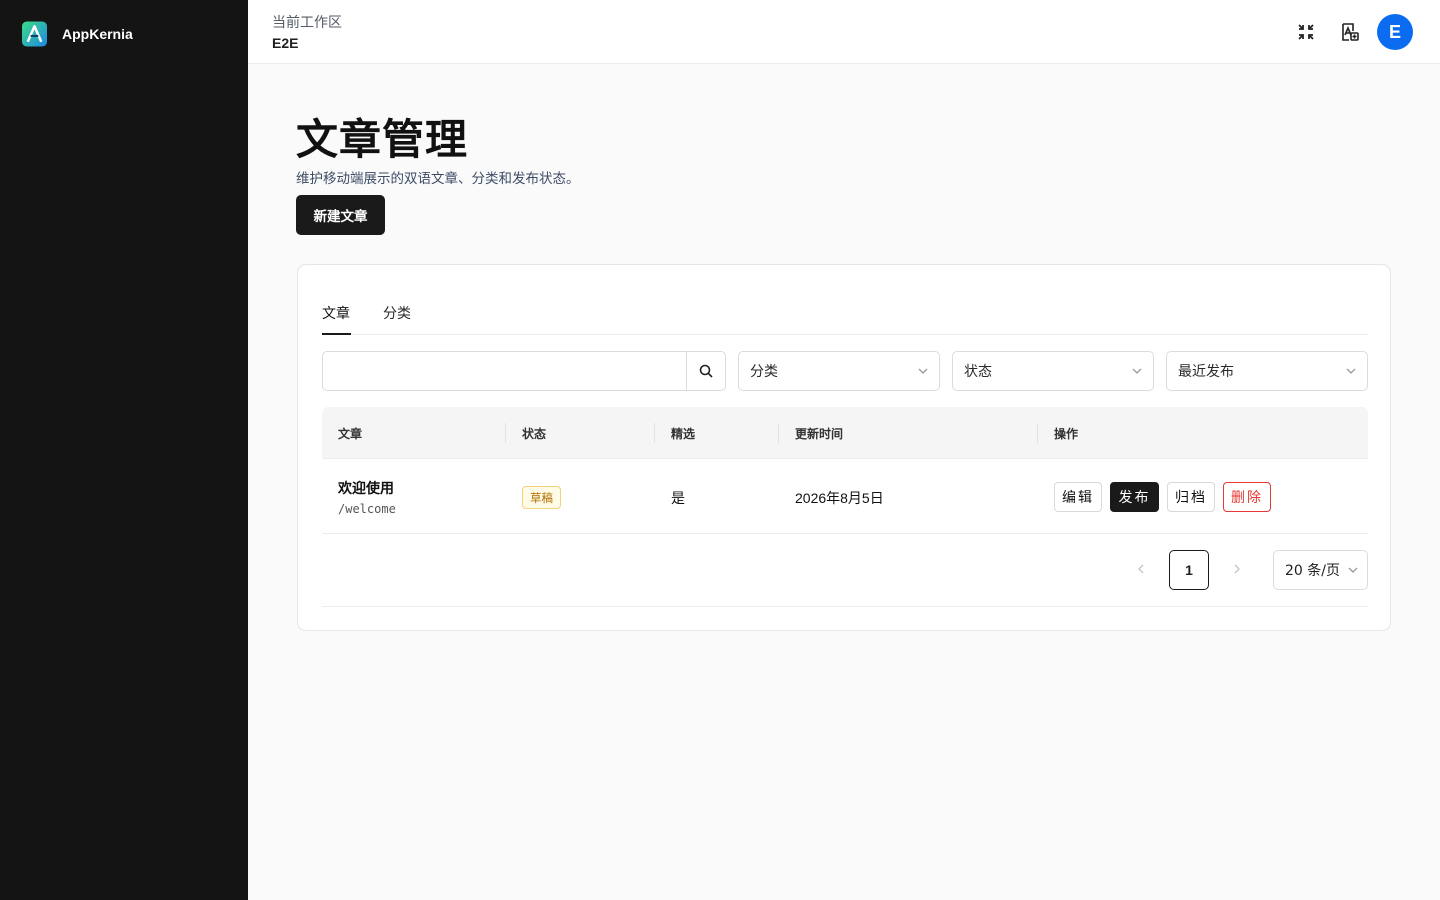 The width and height of the screenshot is (1440, 900). Describe the element at coordinates (839, 371) in the screenshot. I see `category-select: 分类` at that location.